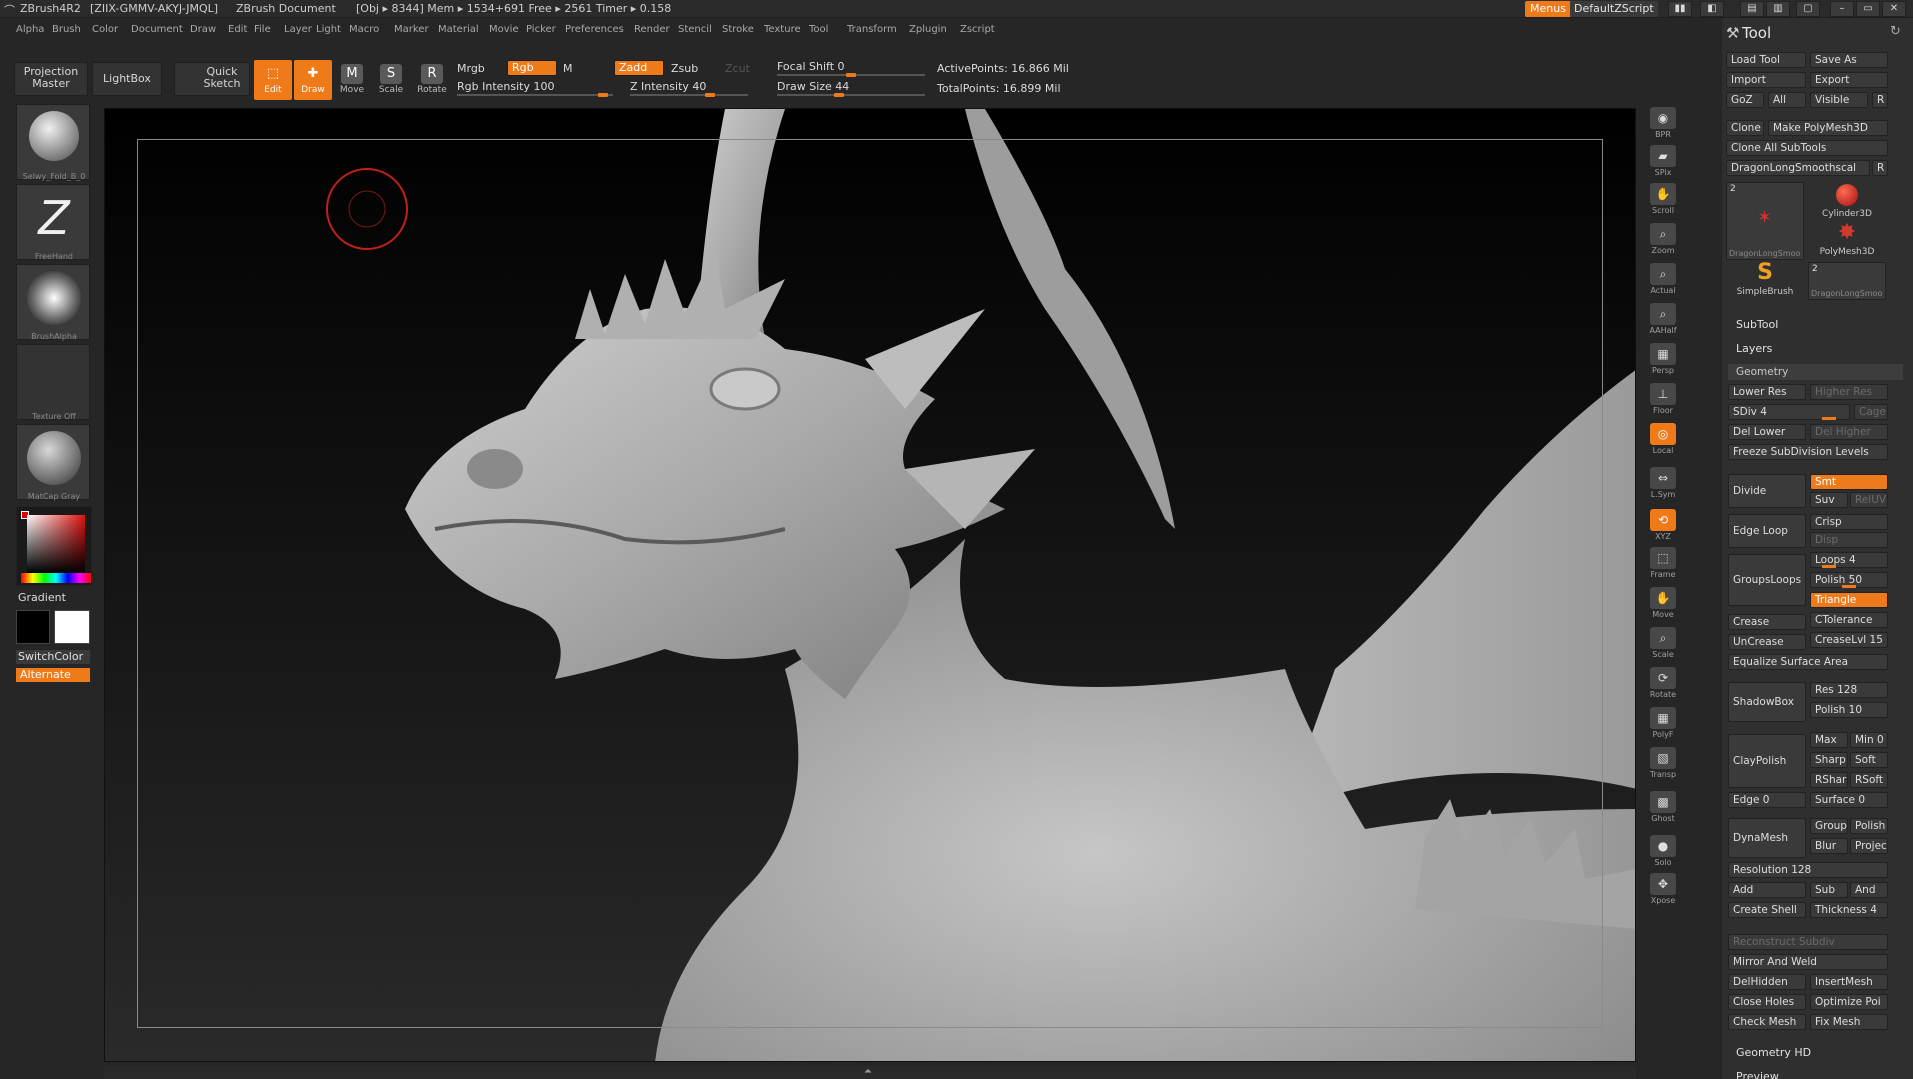 The width and height of the screenshot is (1913, 1079). I want to click on dynamesh-blur-slider: Blur, so click(1829, 846).